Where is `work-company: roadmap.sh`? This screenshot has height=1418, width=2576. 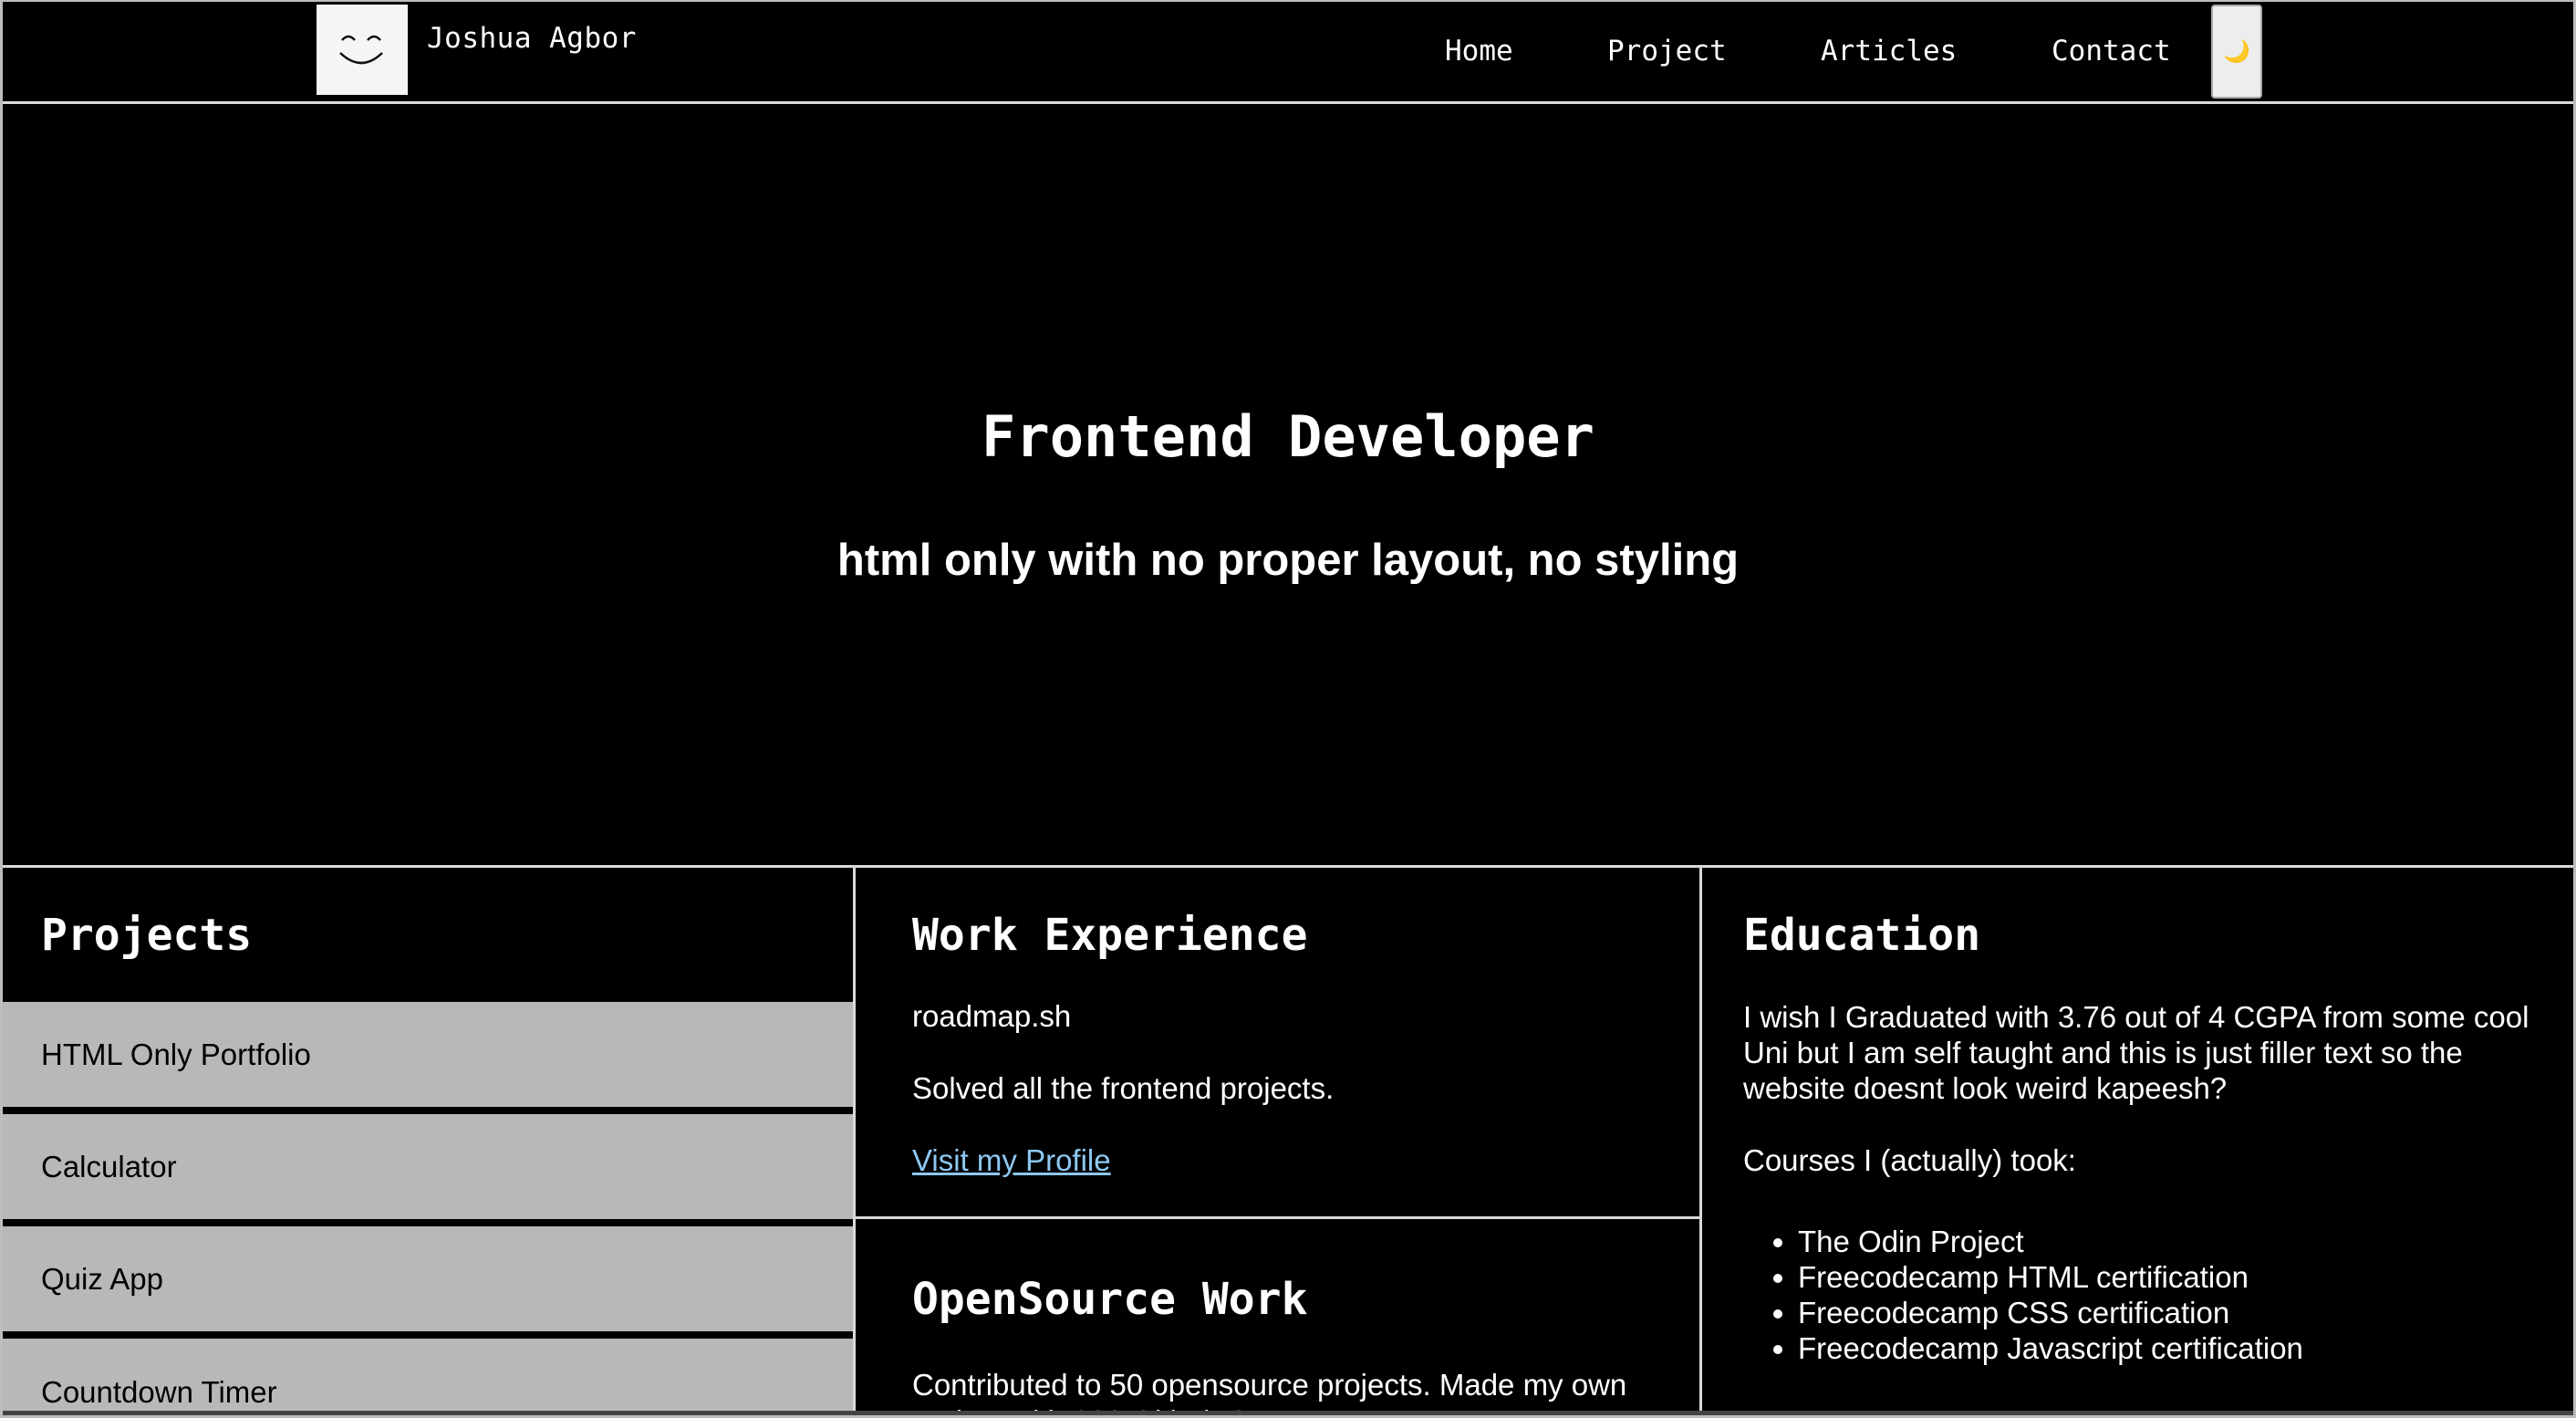 work-company: roadmap.sh is located at coordinates (992, 1016).